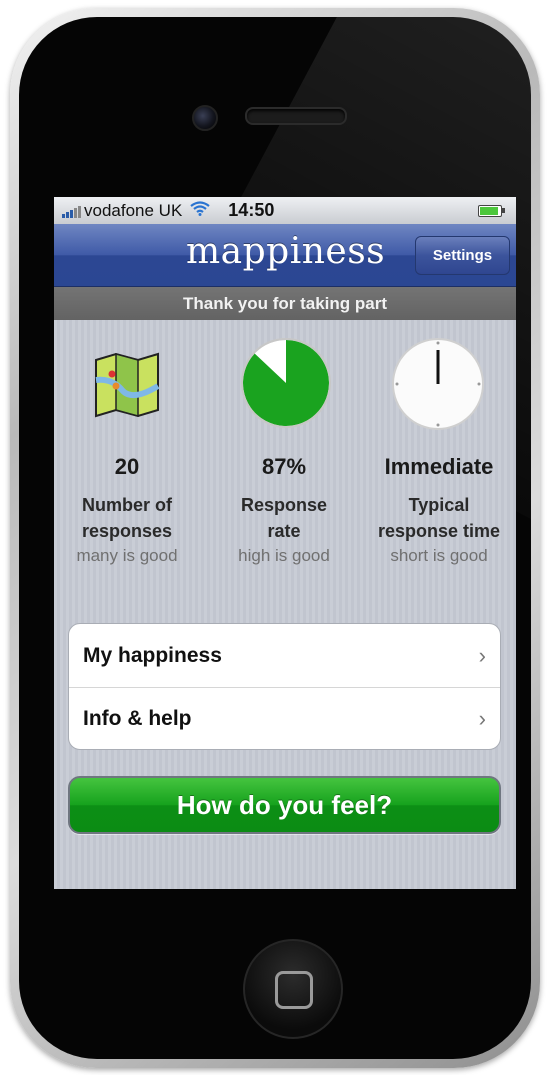  Describe the element at coordinates (205, 118) in the screenshot. I see `front-camera` at that location.